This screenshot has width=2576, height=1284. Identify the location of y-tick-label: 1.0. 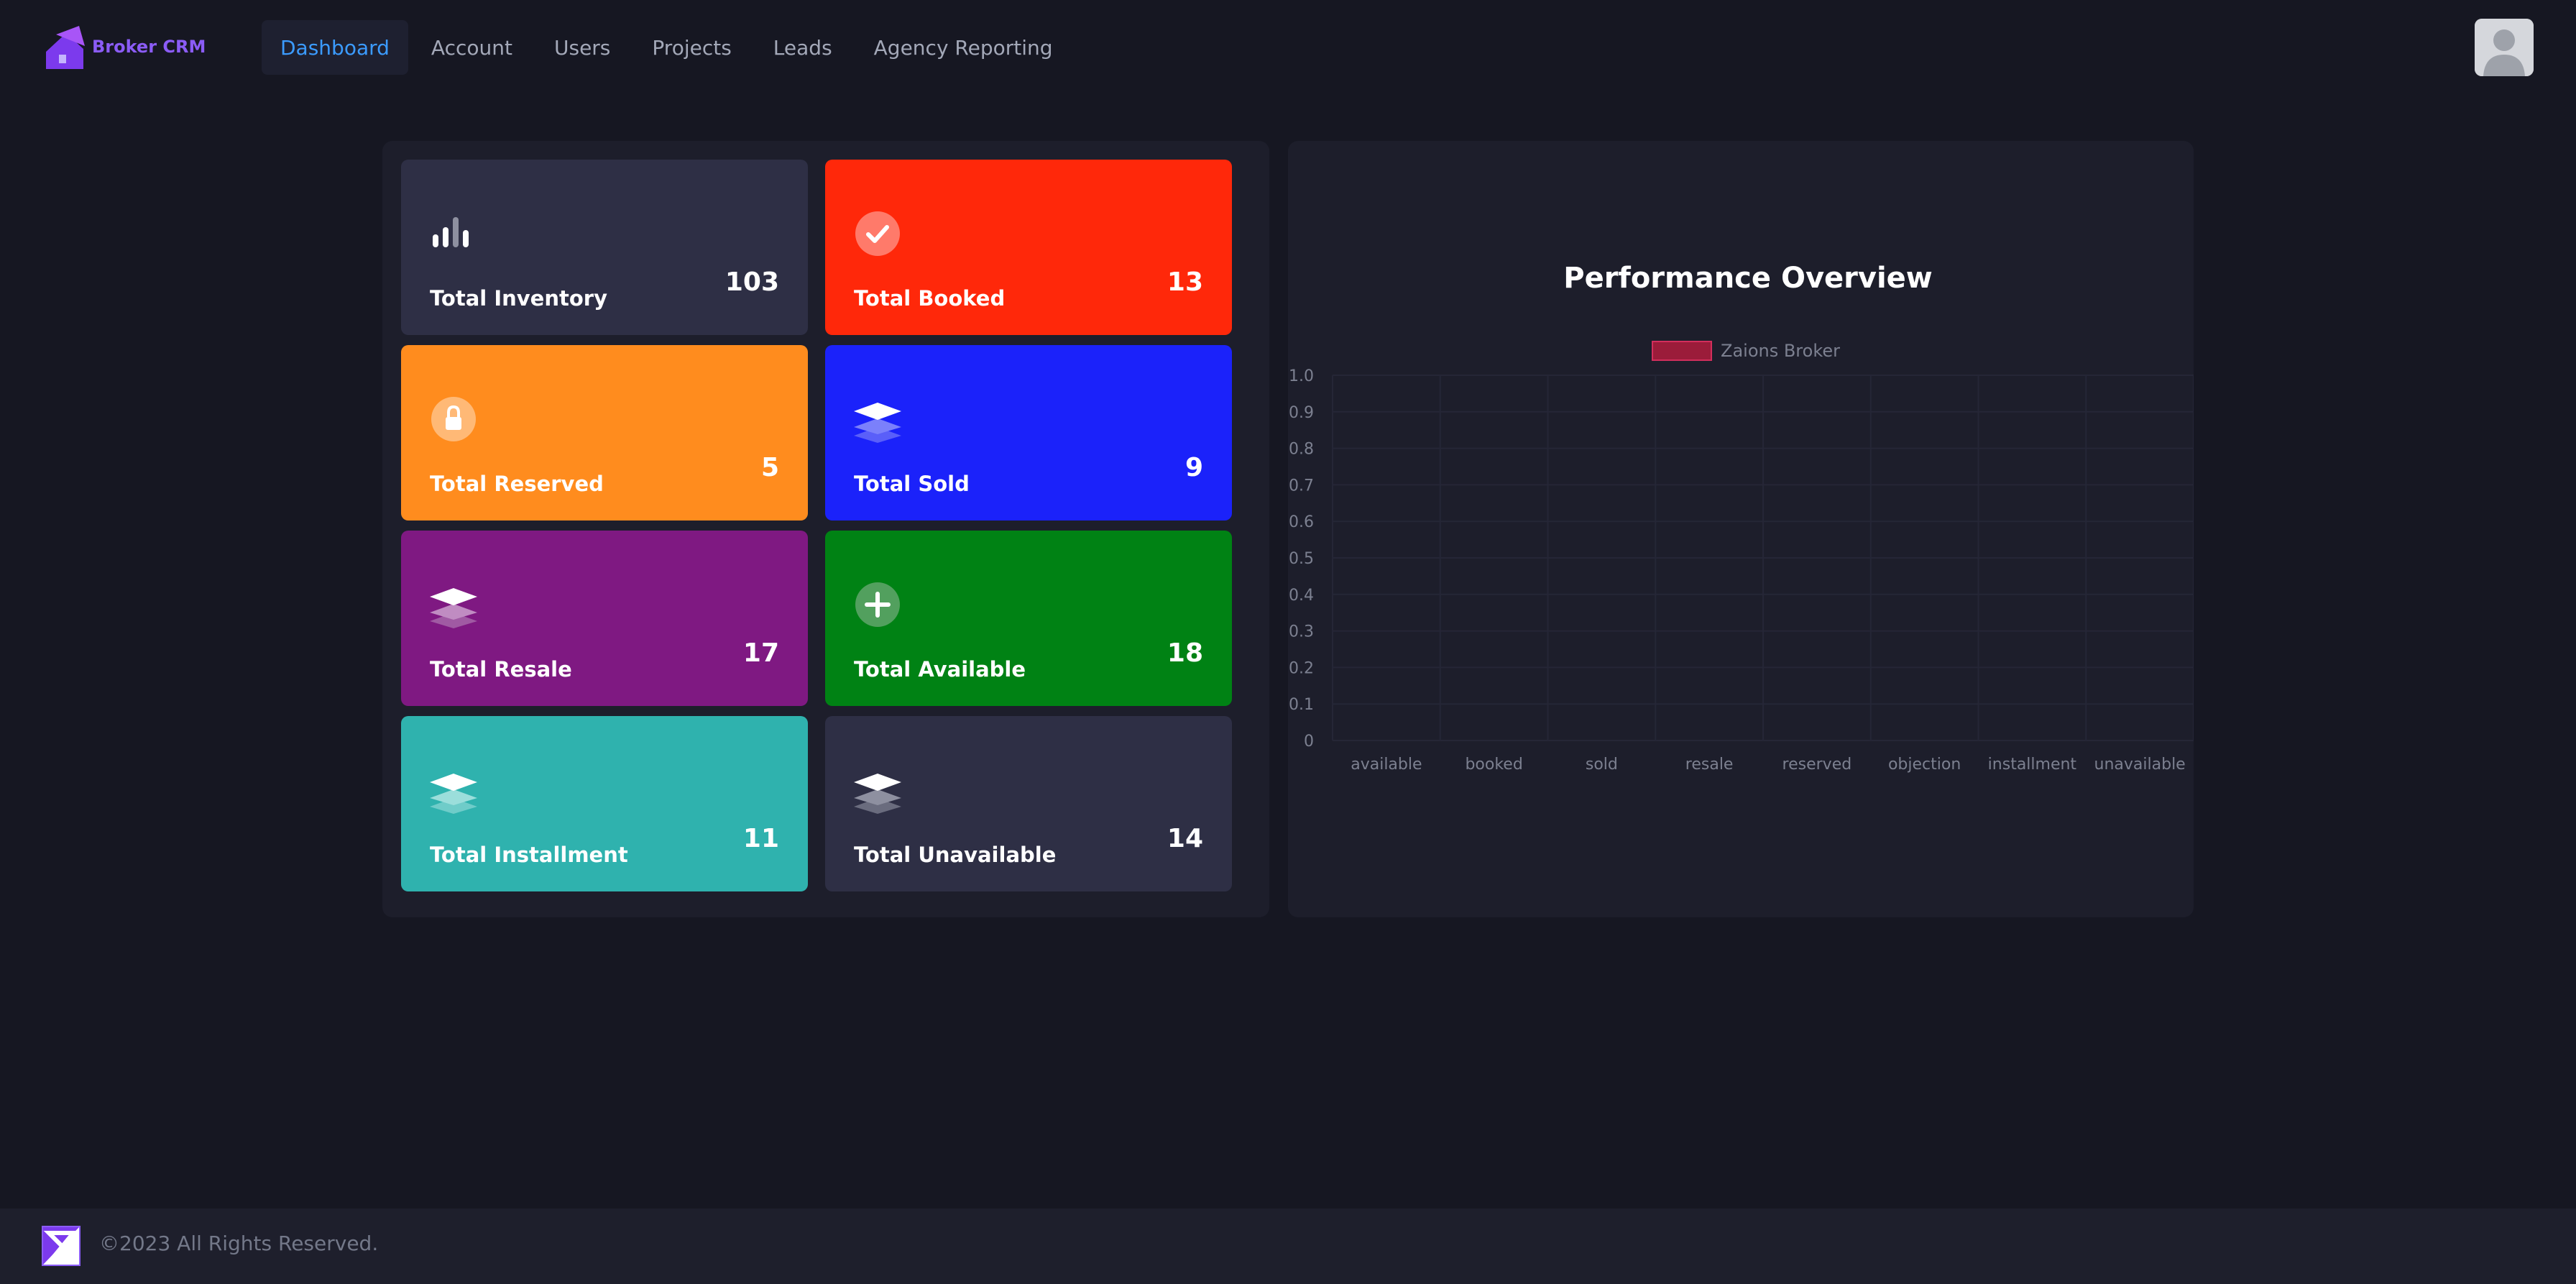
(1301, 376).